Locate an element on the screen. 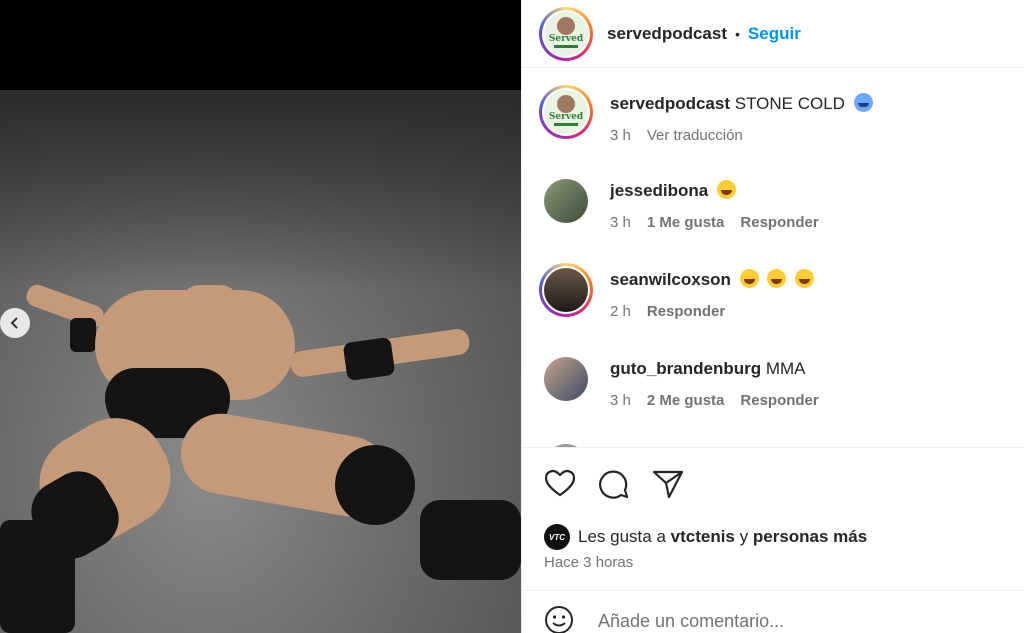 This screenshot has width=1024, height=633. see-translation-link: Ver traducción is located at coordinates (695, 135).